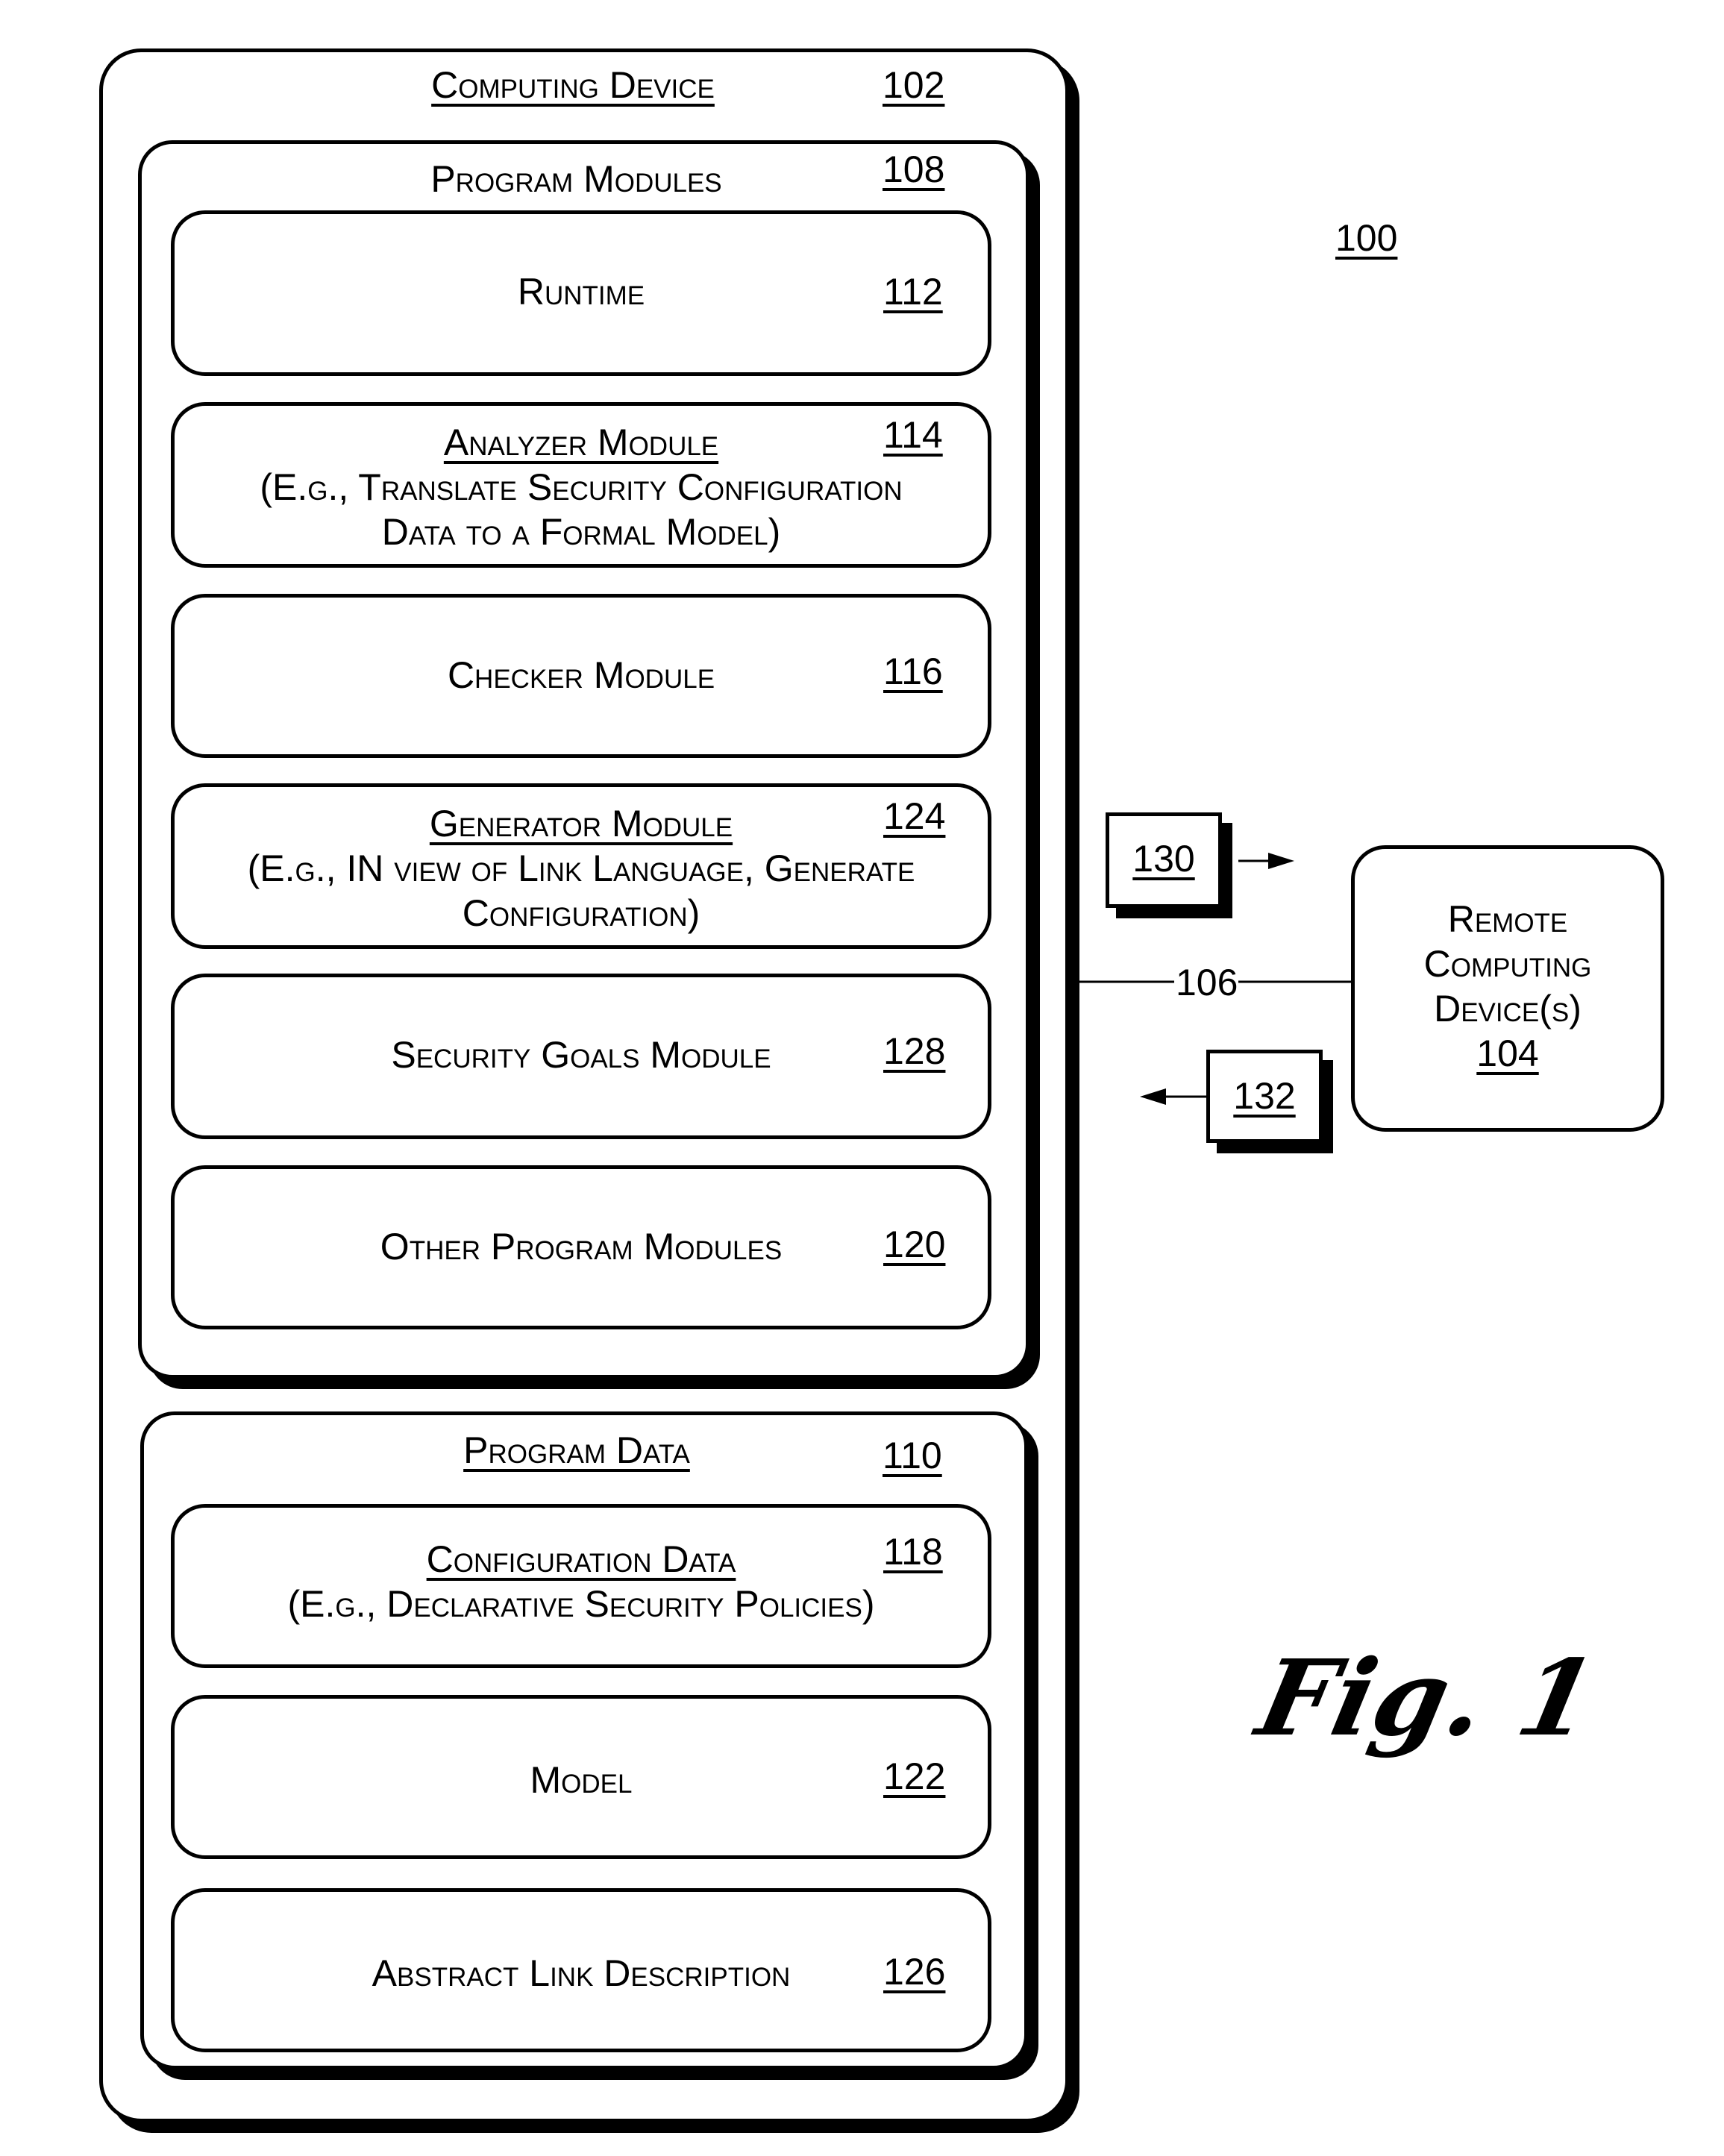  I want to click on message-box-132: 132, so click(1264, 1096).